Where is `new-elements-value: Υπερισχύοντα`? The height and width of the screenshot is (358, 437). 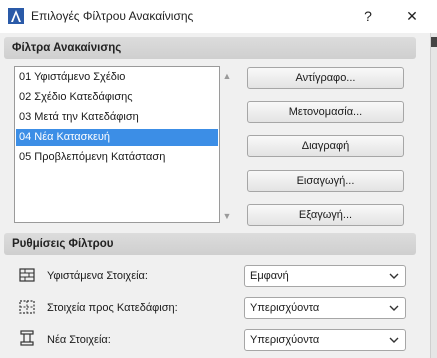
new-elements-value: Υπερισχύοντα is located at coordinates (285, 340).